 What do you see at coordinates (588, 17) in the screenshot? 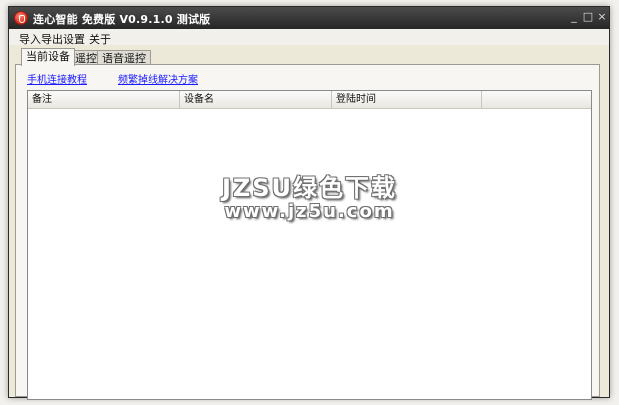
I see `maximize-button: □` at bounding box center [588, 17].